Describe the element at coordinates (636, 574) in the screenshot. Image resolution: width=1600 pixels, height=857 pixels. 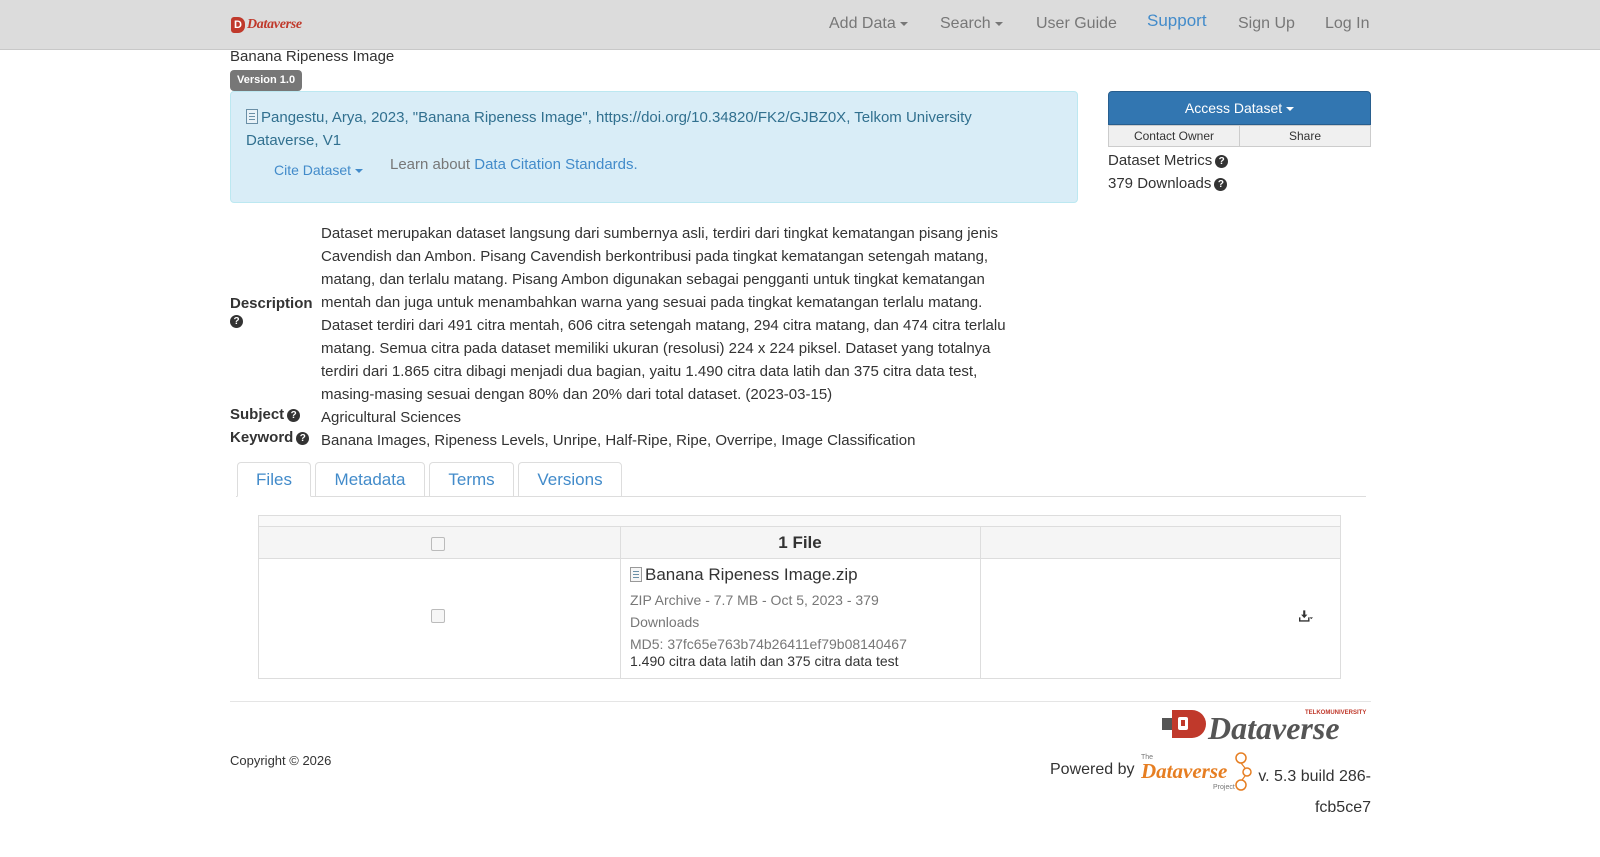
I see `zip-file-icon` at that location.